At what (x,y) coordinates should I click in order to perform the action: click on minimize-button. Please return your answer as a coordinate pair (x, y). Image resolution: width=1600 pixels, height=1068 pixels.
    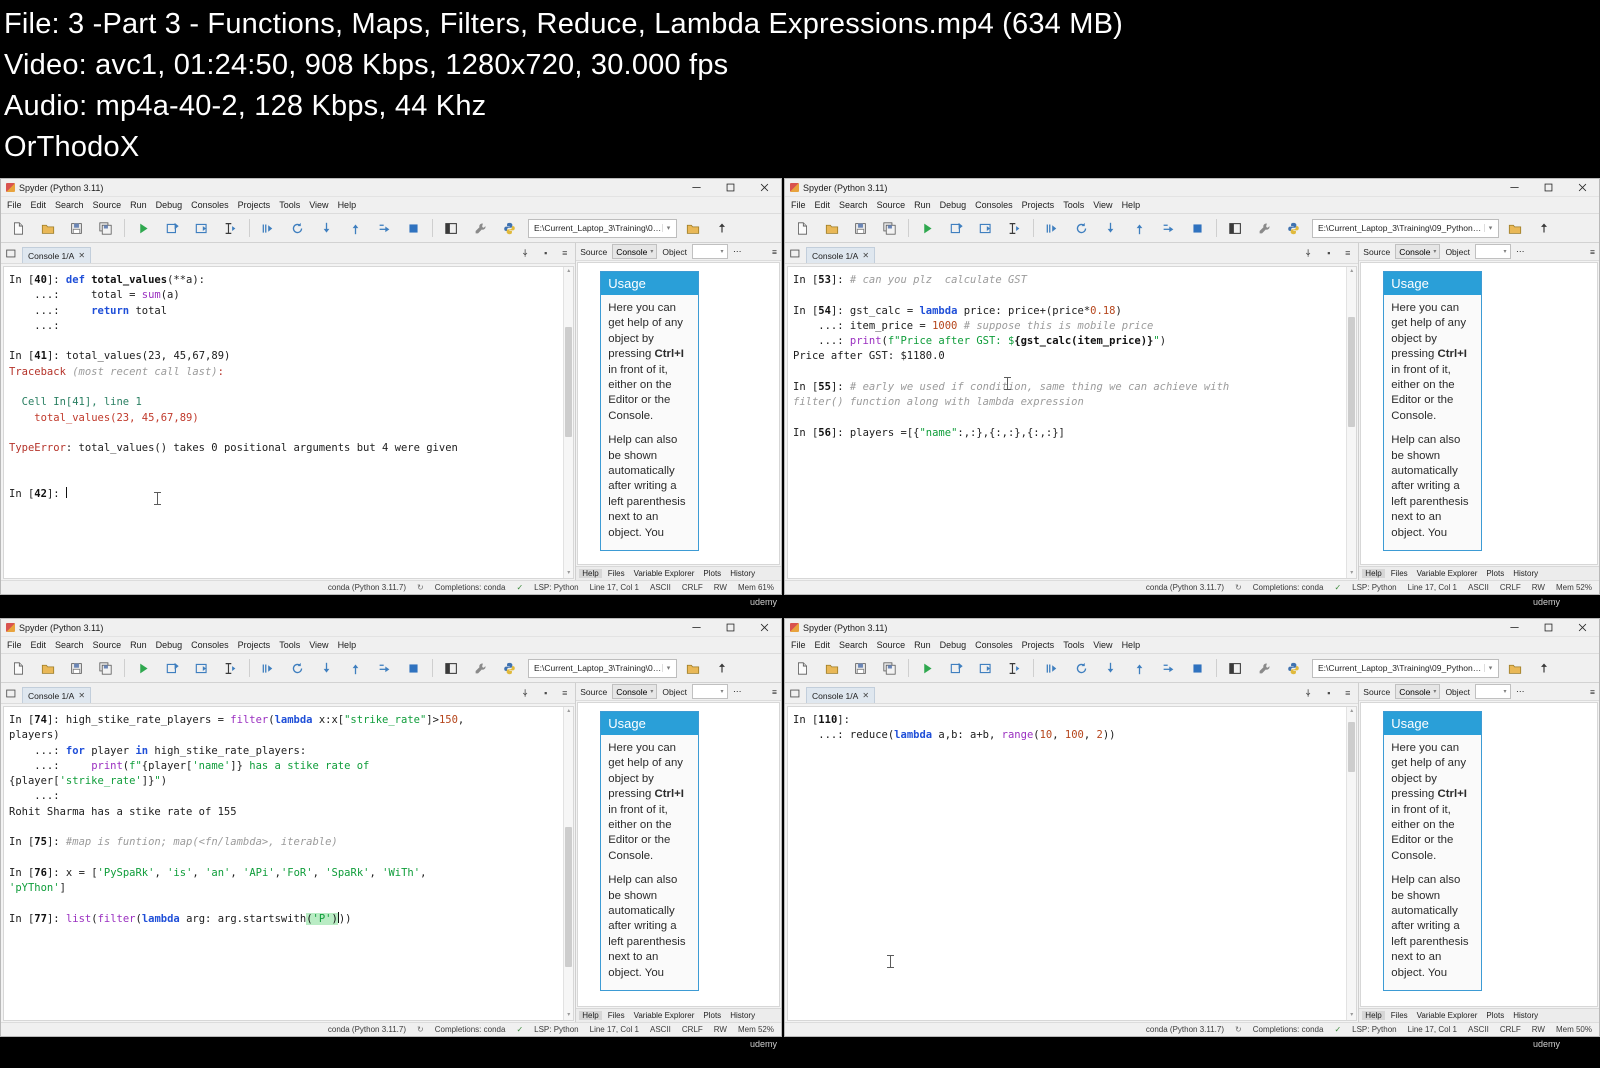
    Looking at the image, I should click on (696, 627).